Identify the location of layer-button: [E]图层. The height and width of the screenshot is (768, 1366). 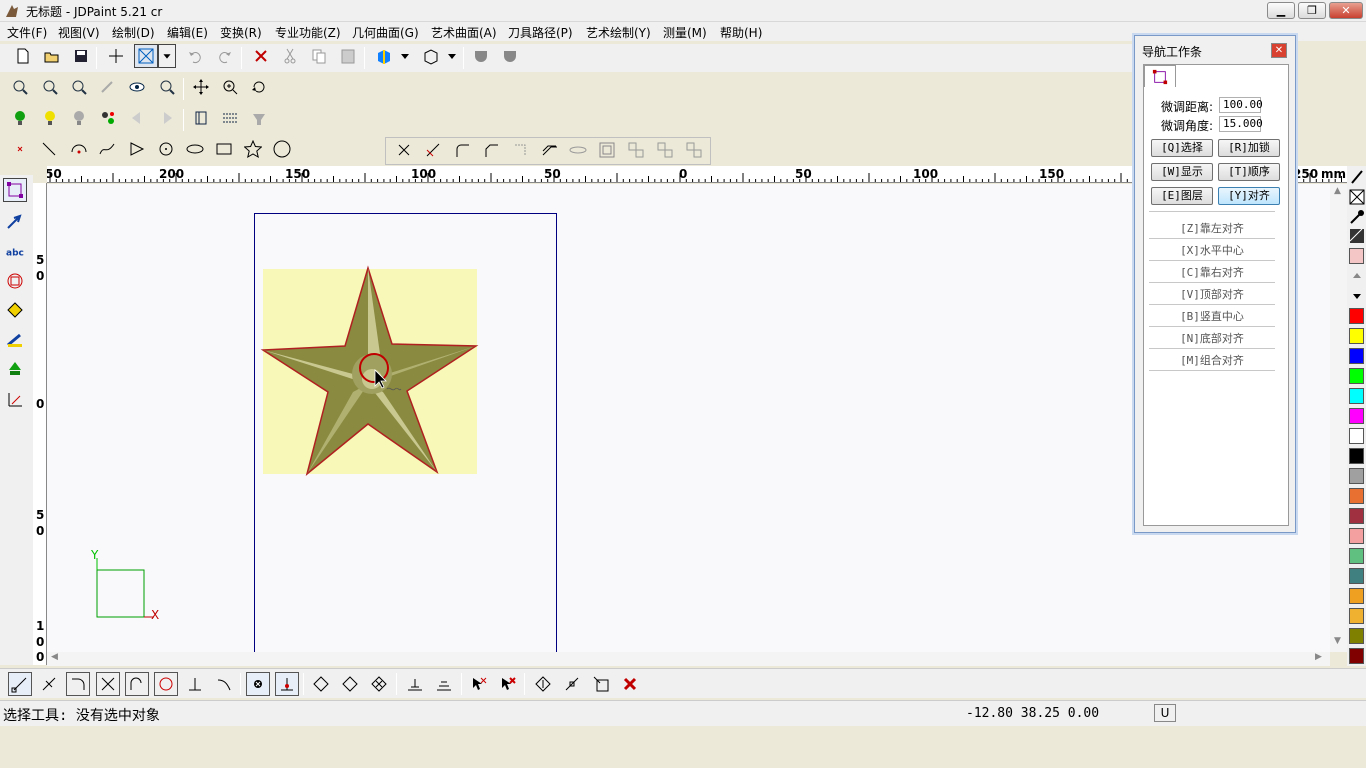
(1182, 196).